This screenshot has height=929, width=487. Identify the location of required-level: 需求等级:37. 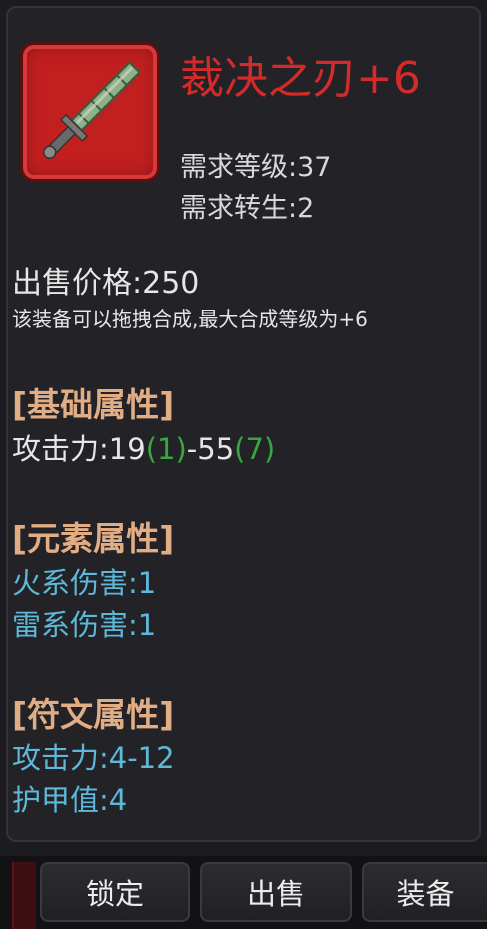
(256, 167).